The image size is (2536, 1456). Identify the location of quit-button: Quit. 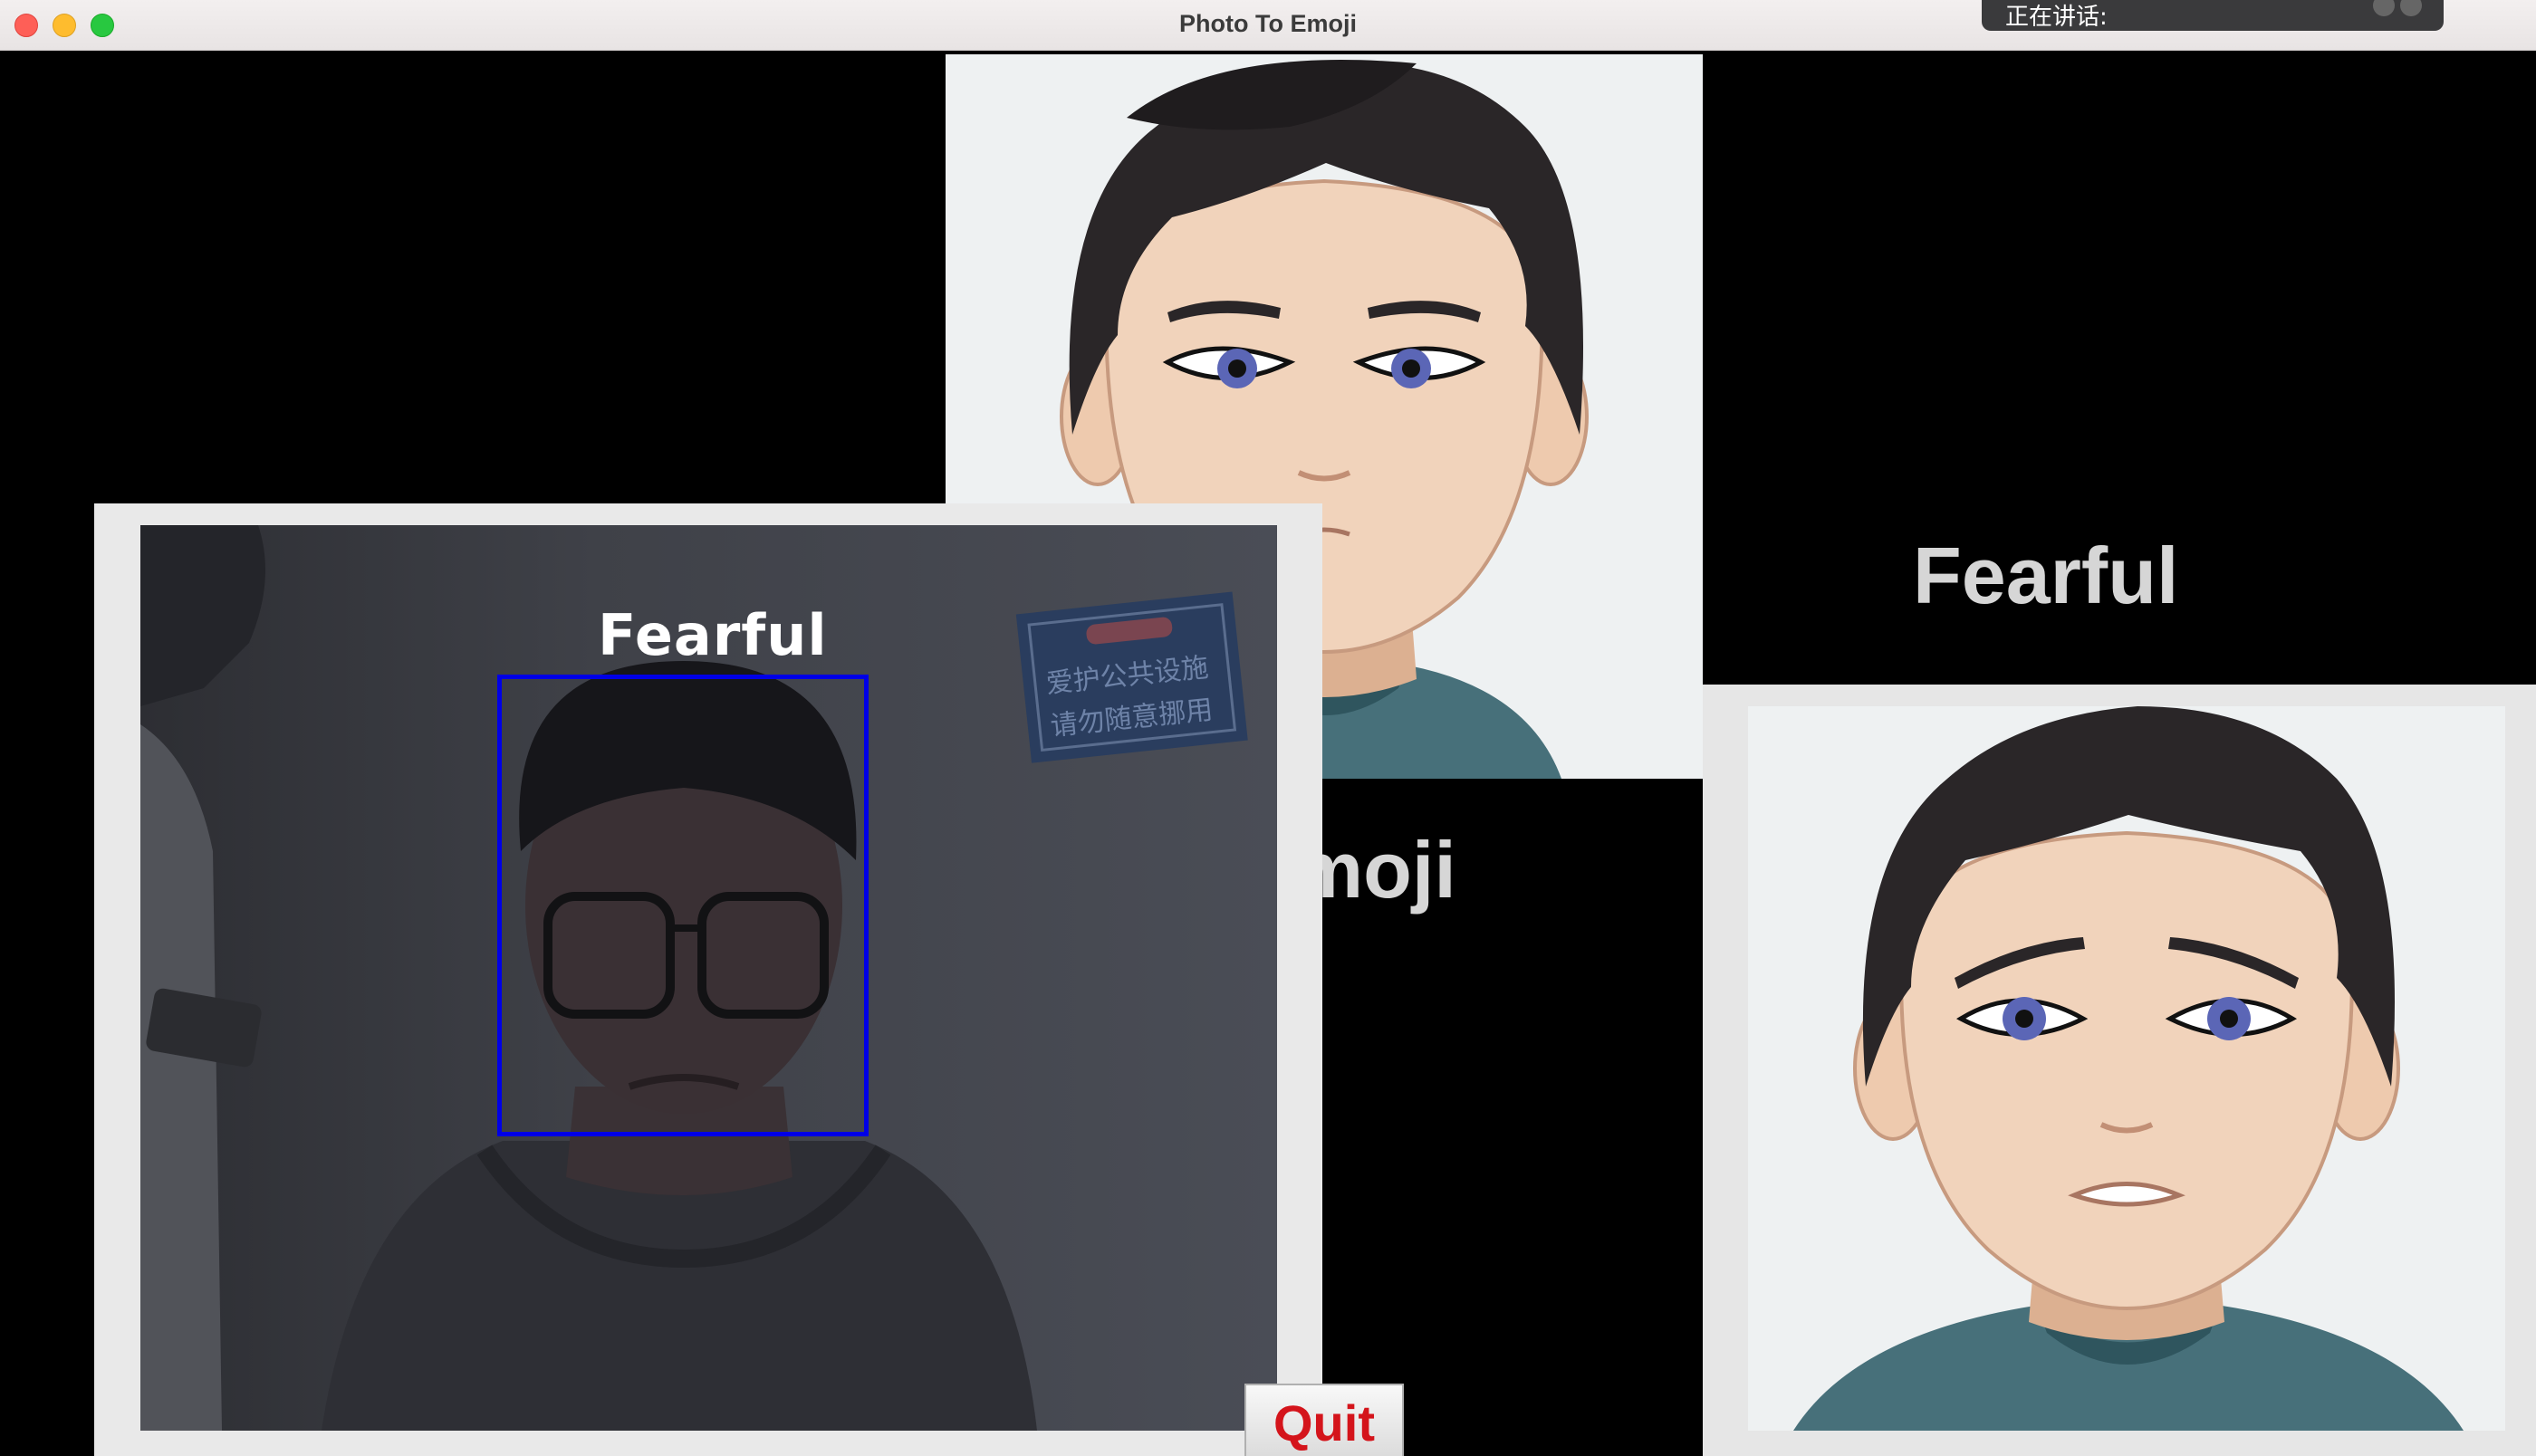
(1324, 1420).